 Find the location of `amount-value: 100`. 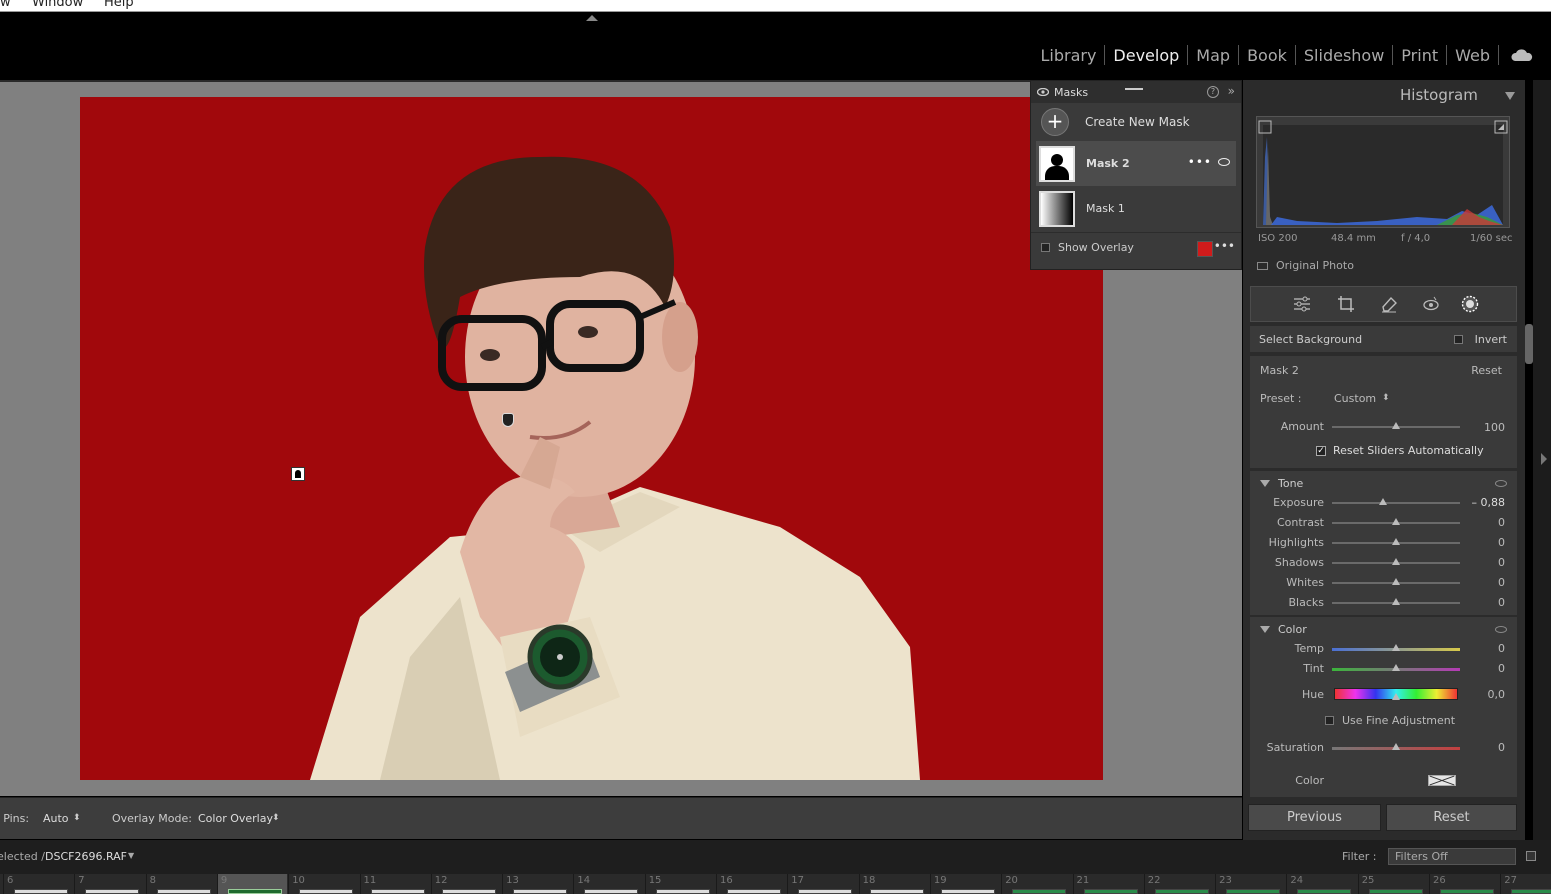

amount-value: 100 is located at coordinates (1494, 427).